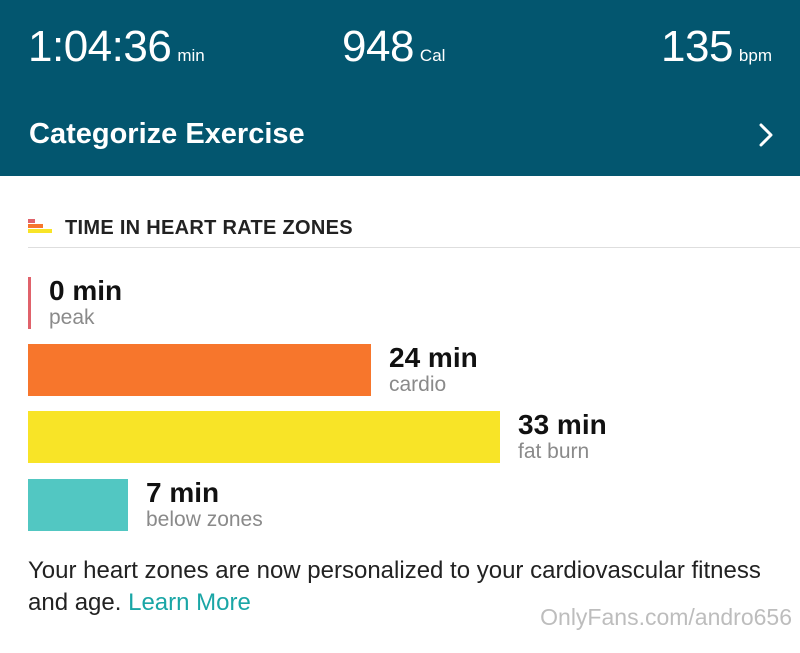  Describe the element at coordinates (432, 55) in the screenshot. I see `calories-unit: Cal` at that location.